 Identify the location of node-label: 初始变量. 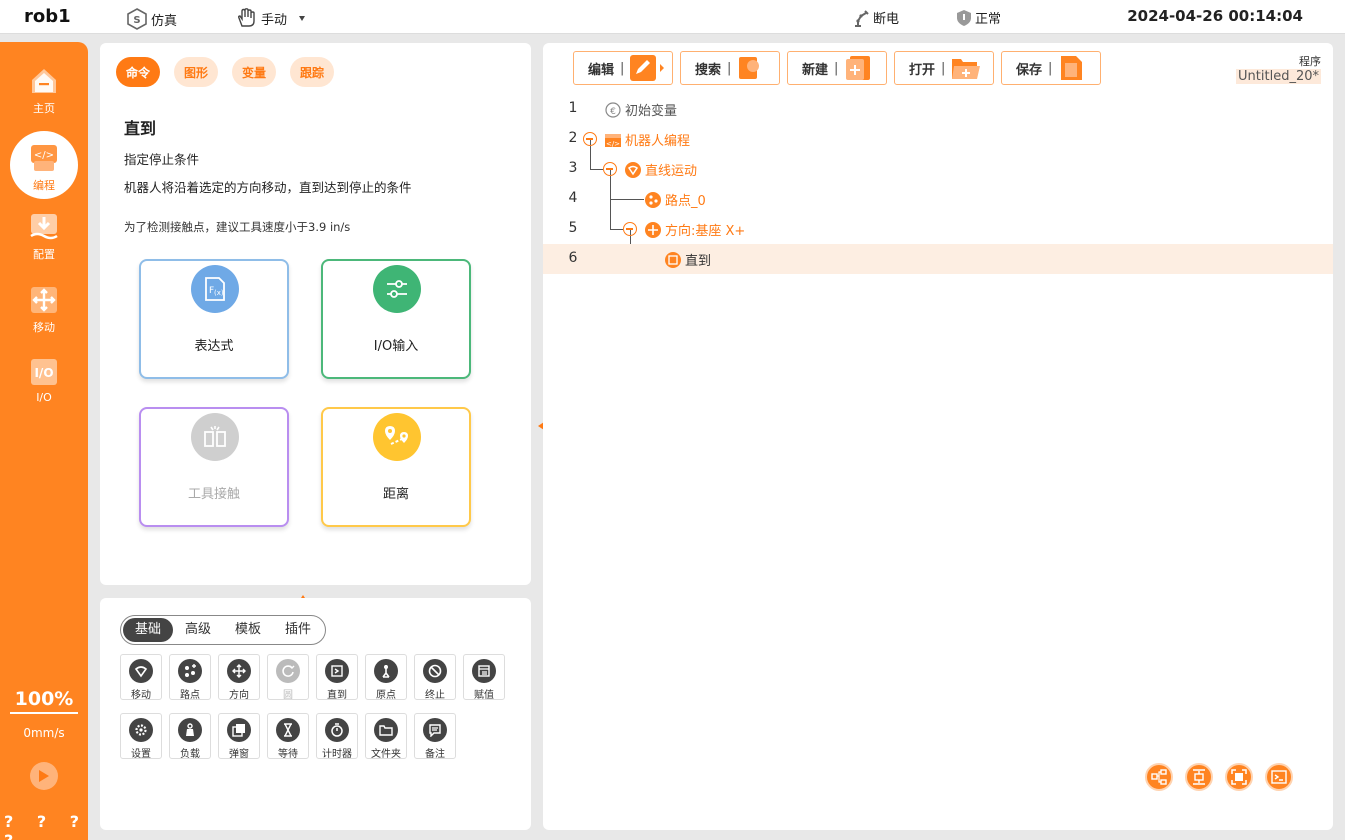
(651, 111).